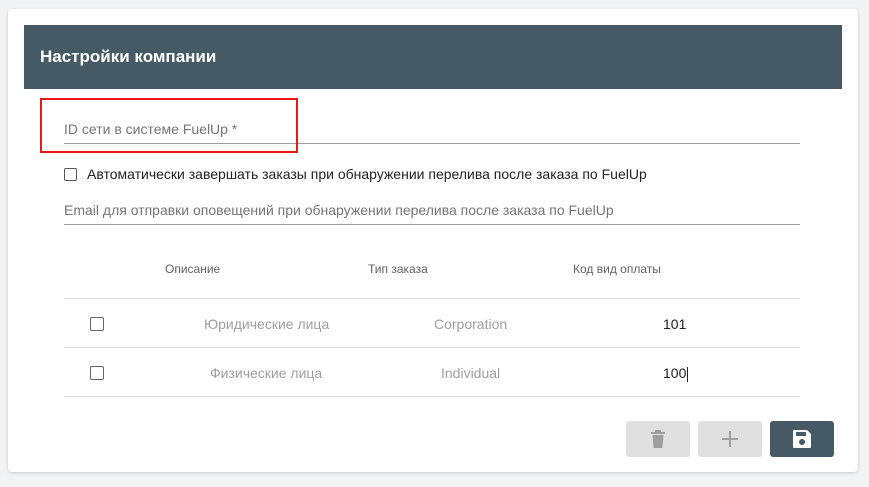 The image size is (869, 487). I want to click on column-header-description: Описание, so click(193, 269).